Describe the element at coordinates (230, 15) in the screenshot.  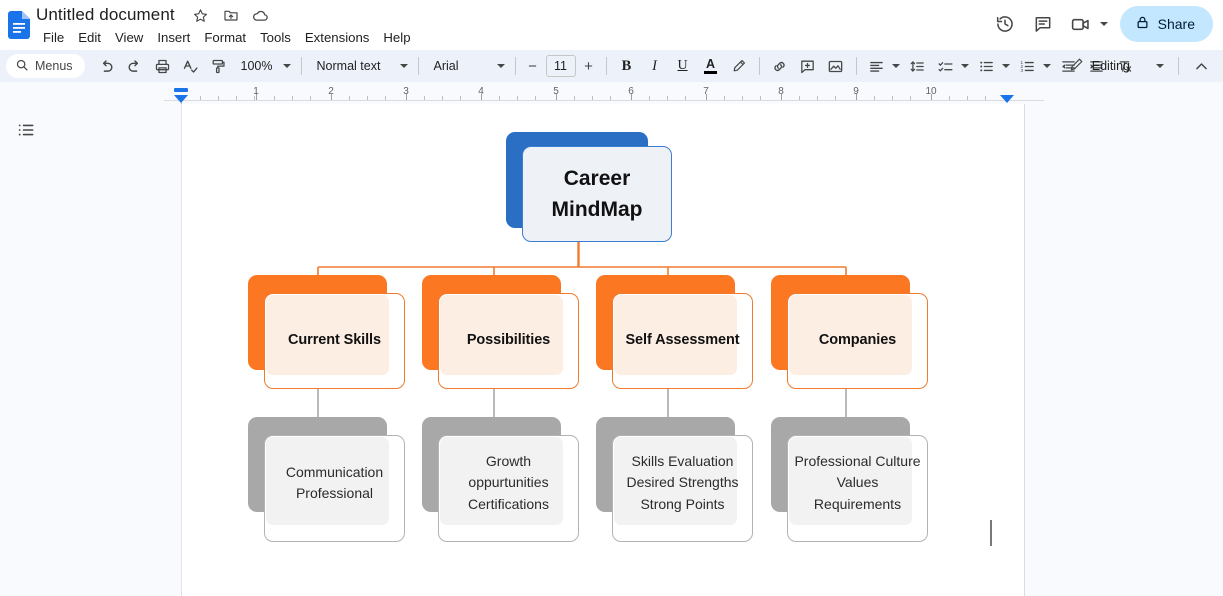
I see `move-to-folder-icon` at that location.